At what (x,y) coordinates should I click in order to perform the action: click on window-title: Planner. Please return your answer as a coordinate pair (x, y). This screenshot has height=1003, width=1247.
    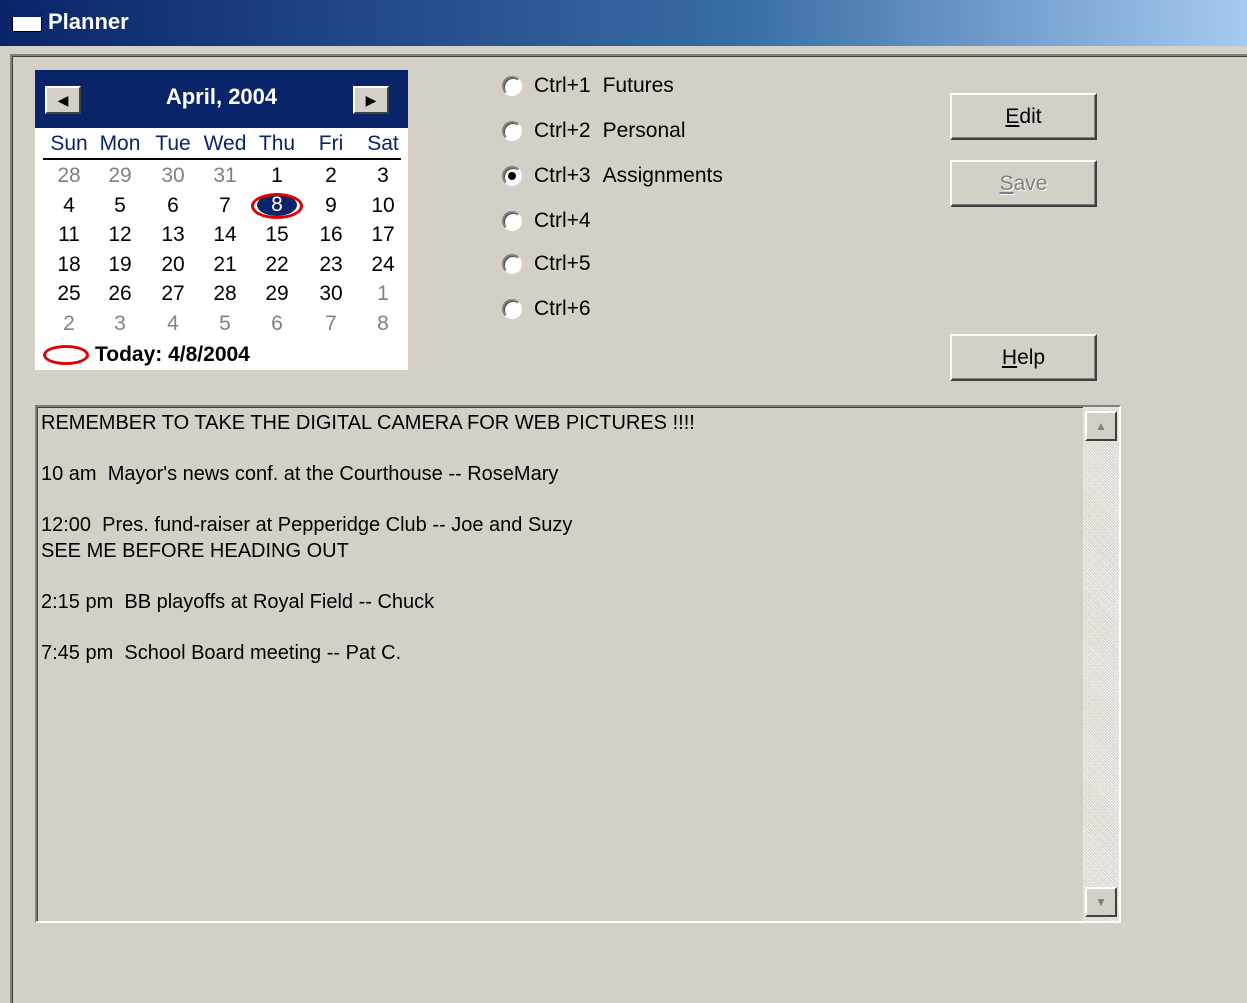
    Looking at the image, I should click on (88, 21).